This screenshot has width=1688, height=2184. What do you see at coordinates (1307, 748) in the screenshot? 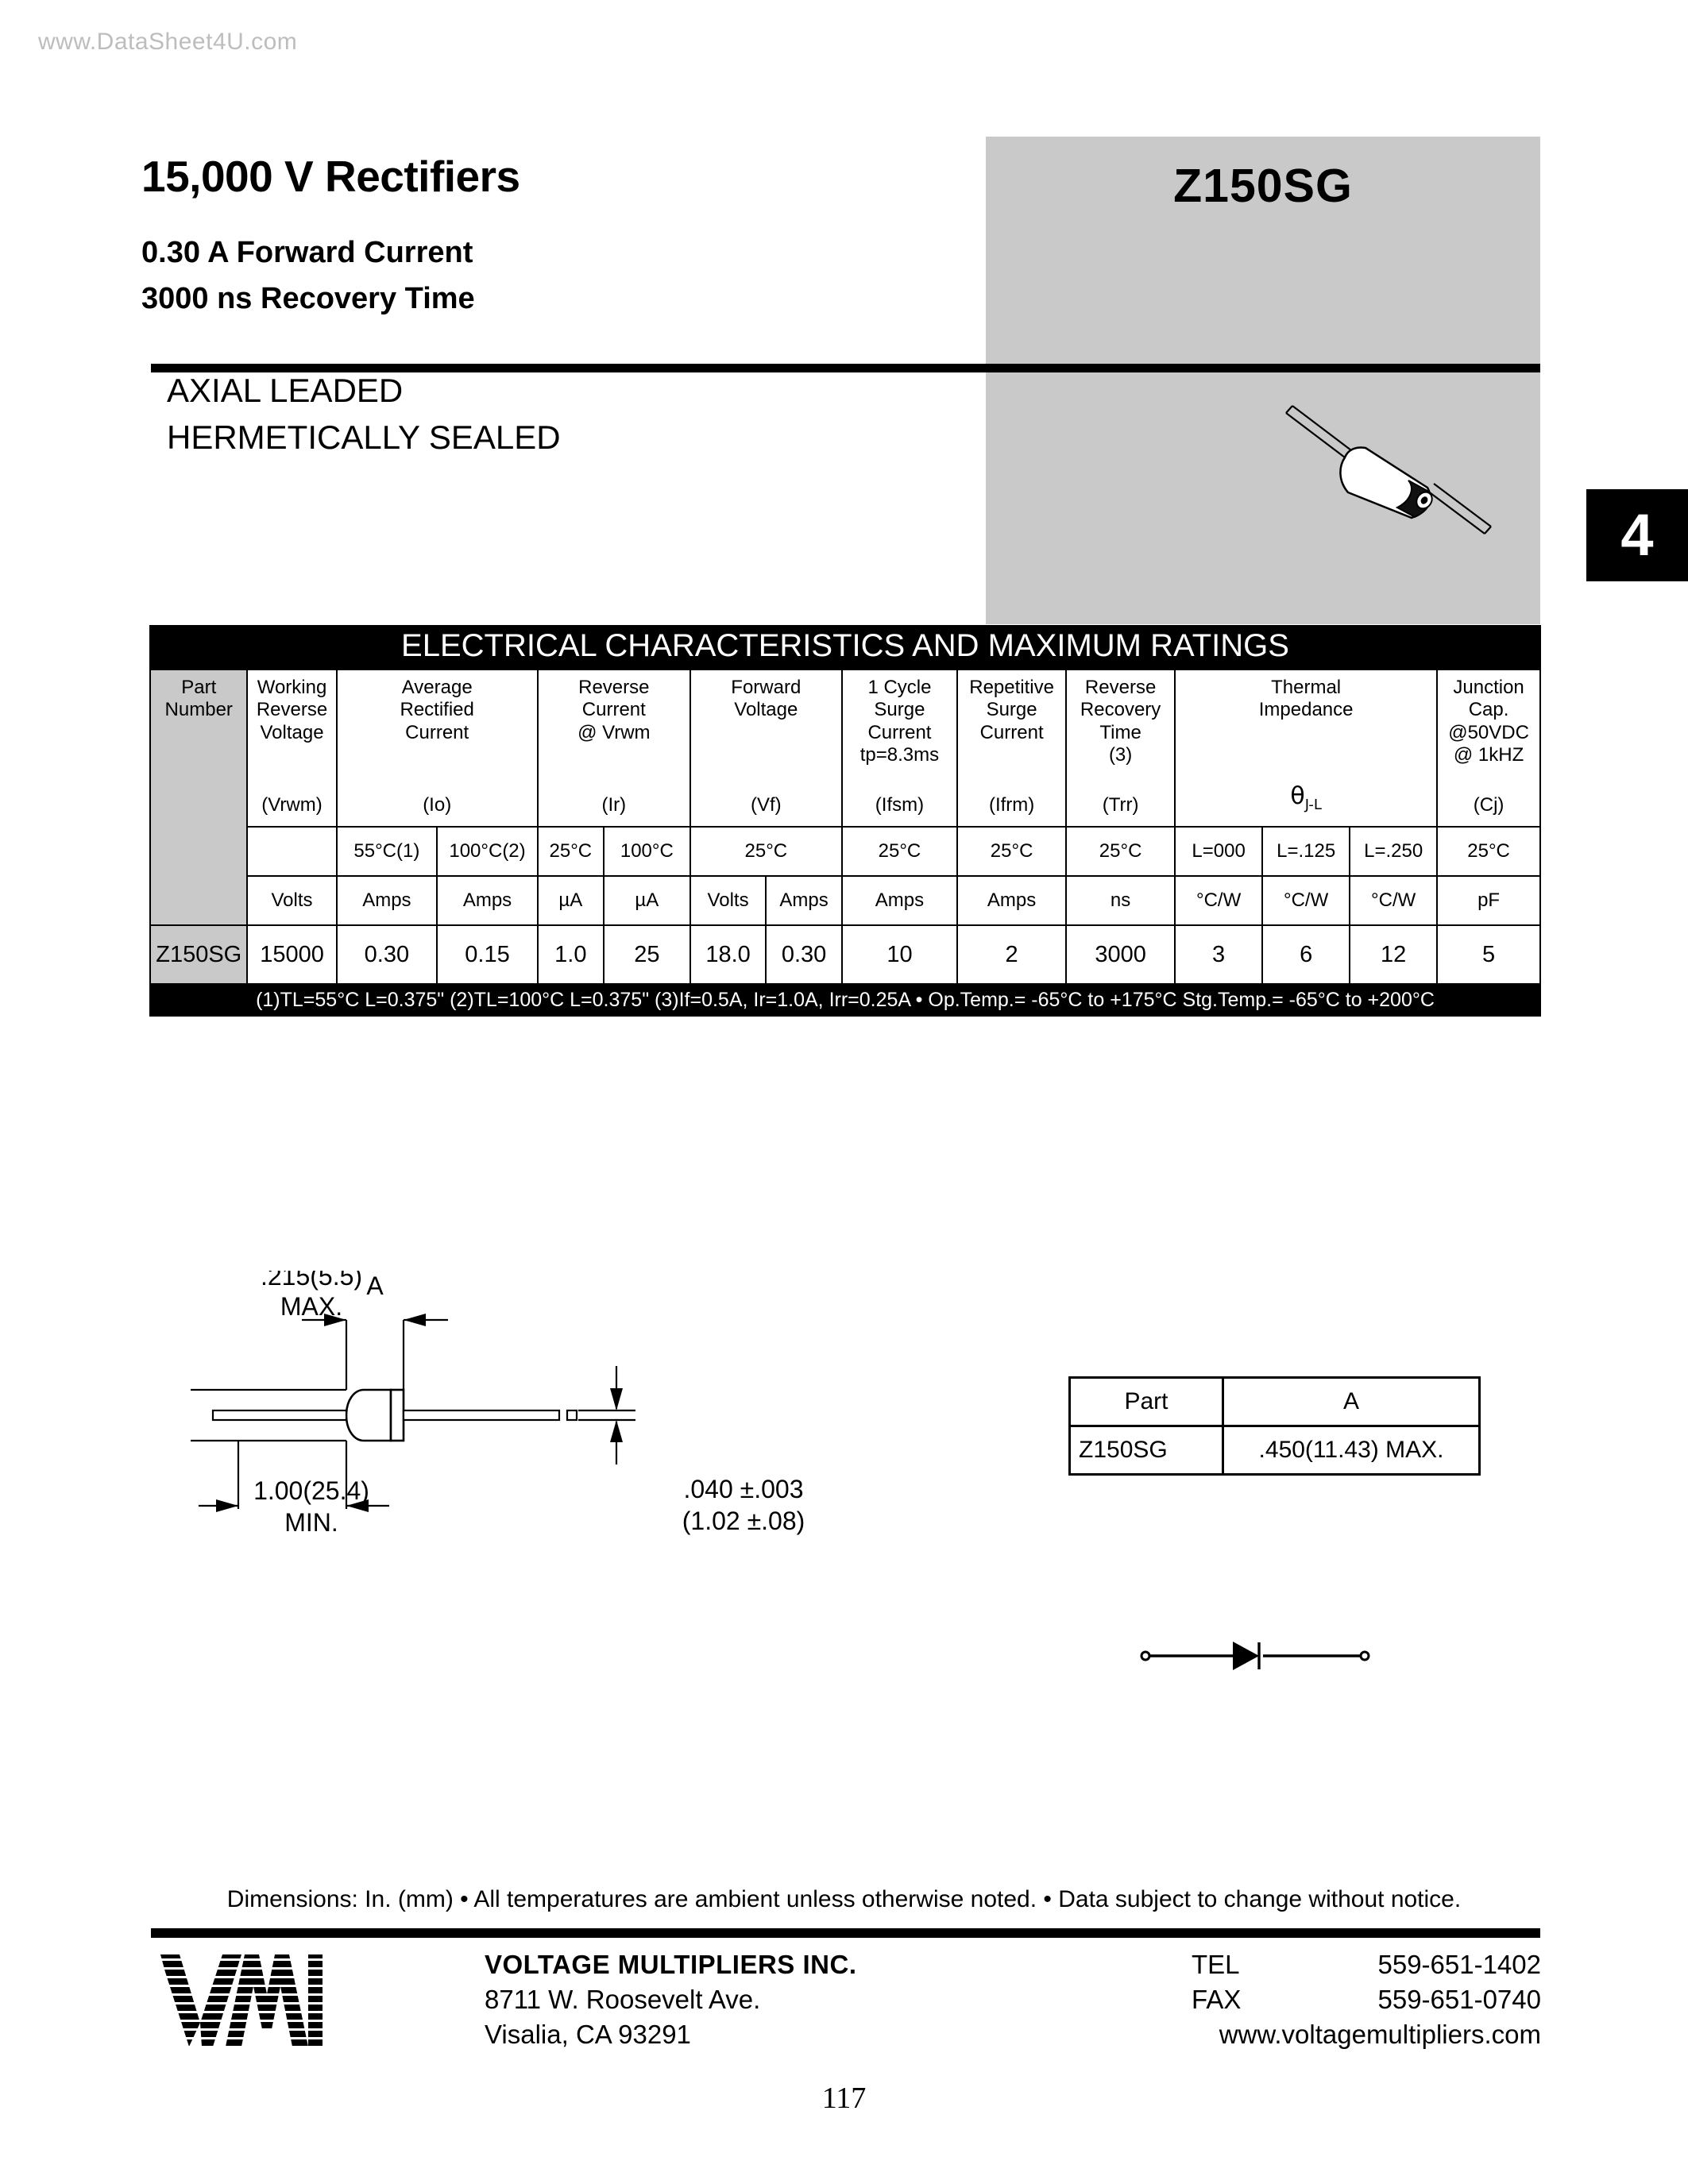
I see `header-thermal-impedance: Thermal Impedance θJ-L` at bounding box center [1307, 748].